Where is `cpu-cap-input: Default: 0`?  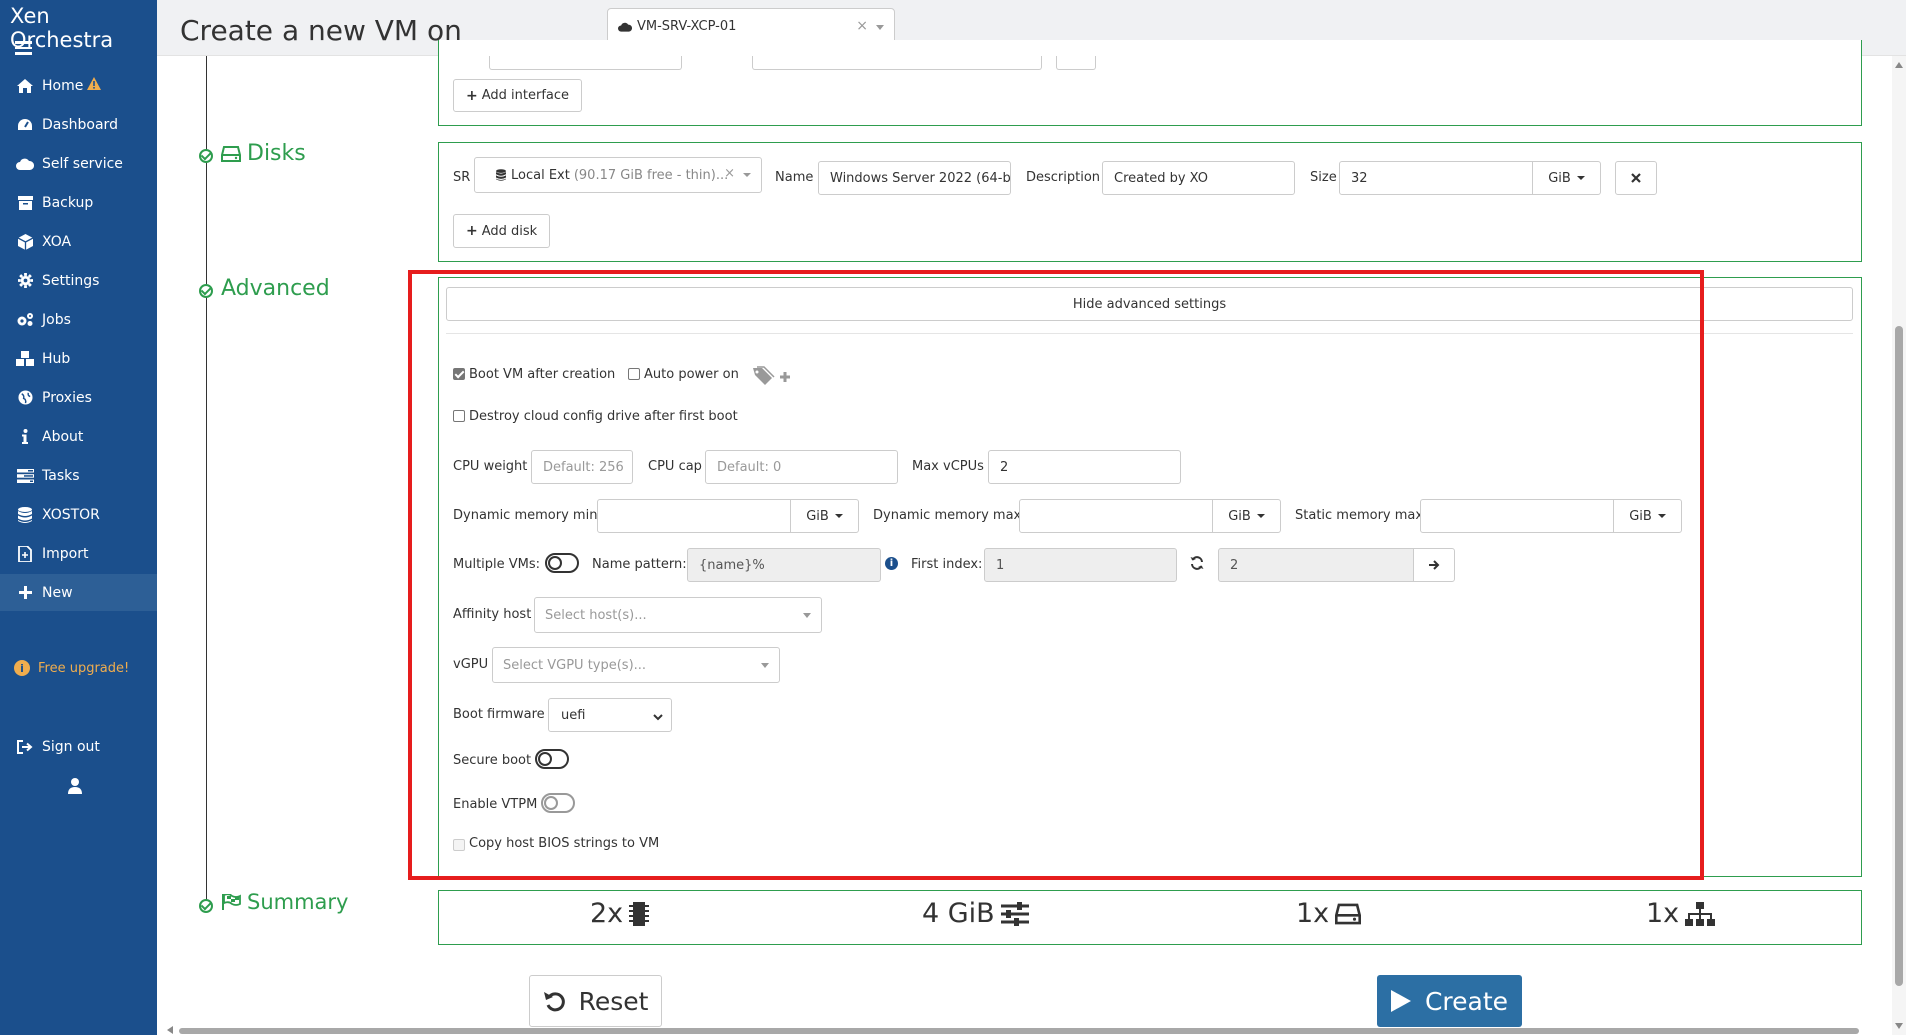
cpu-cap-input: Default: 0 is located at coordinates (801, 467).